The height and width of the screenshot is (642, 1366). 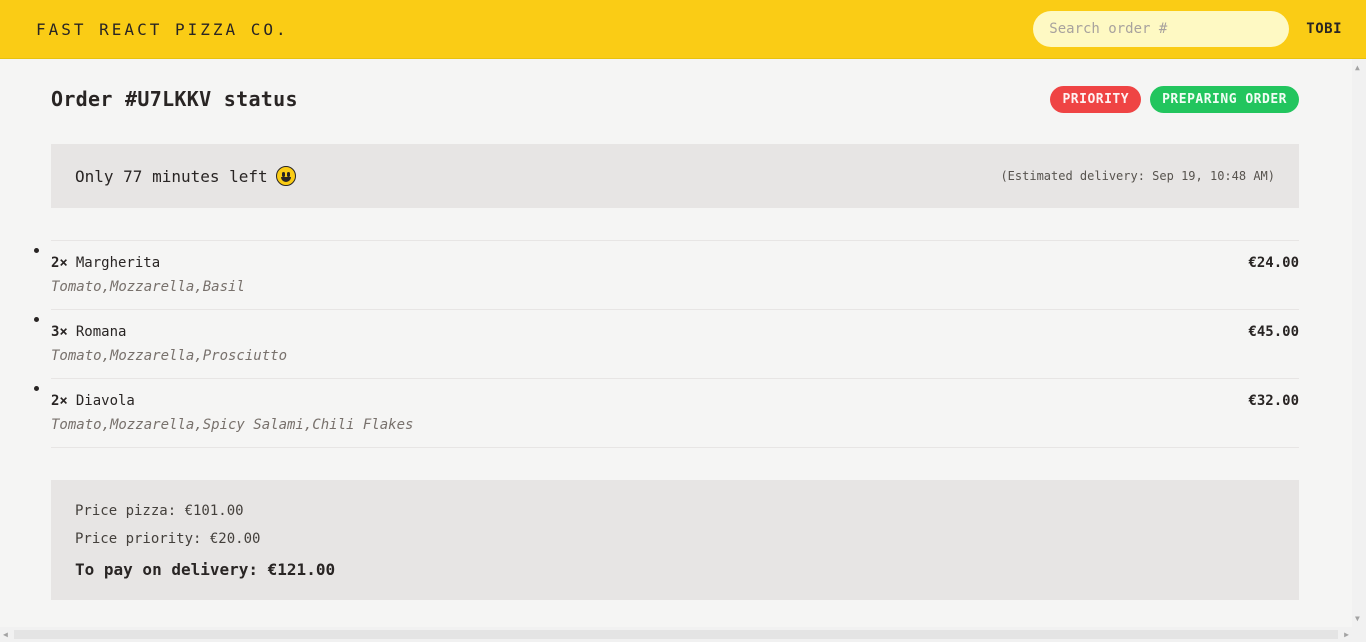 I want to click on price-priority: Price priority: €20.00, so click(x=168, y=539).